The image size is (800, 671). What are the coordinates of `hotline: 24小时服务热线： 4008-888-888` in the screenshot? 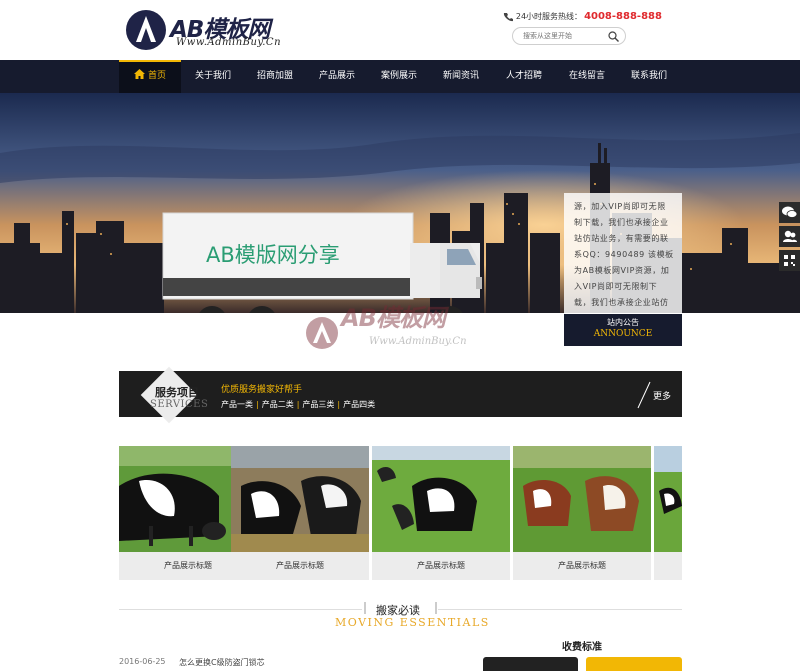 It's located at (582, 18).